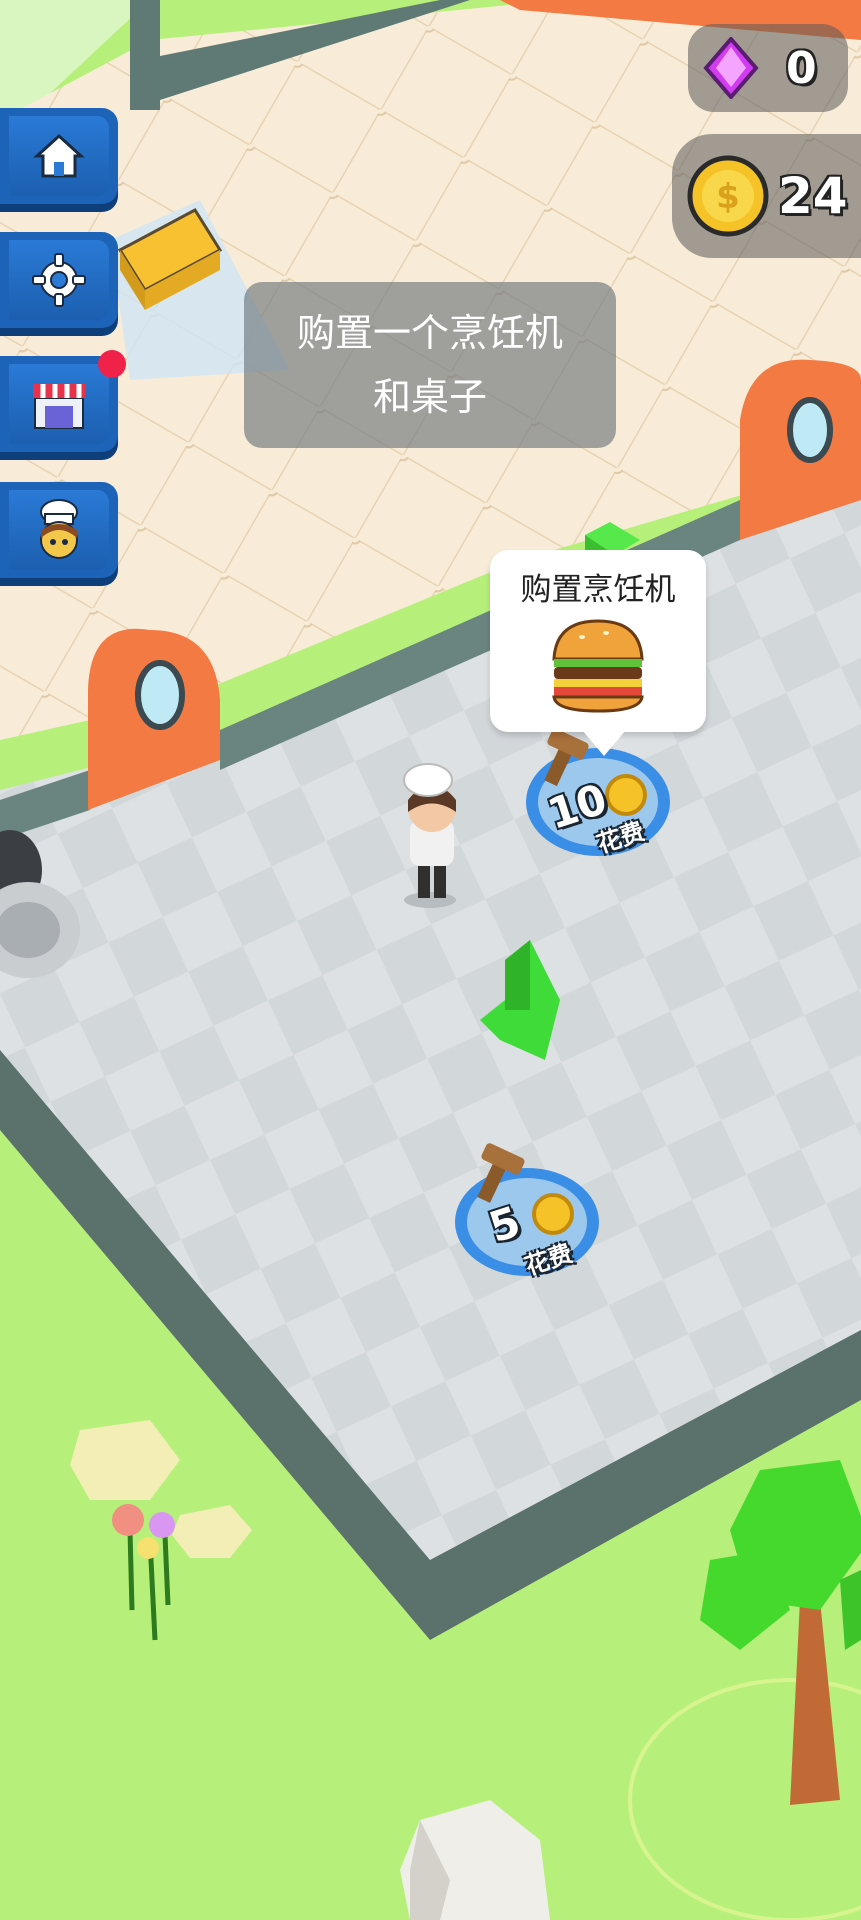 Image resolution: width=861 pixels, height=1920 pixels. I want to click on tutorial-hint: 购置一个烹饪机 和桌子, so click(430, 365).